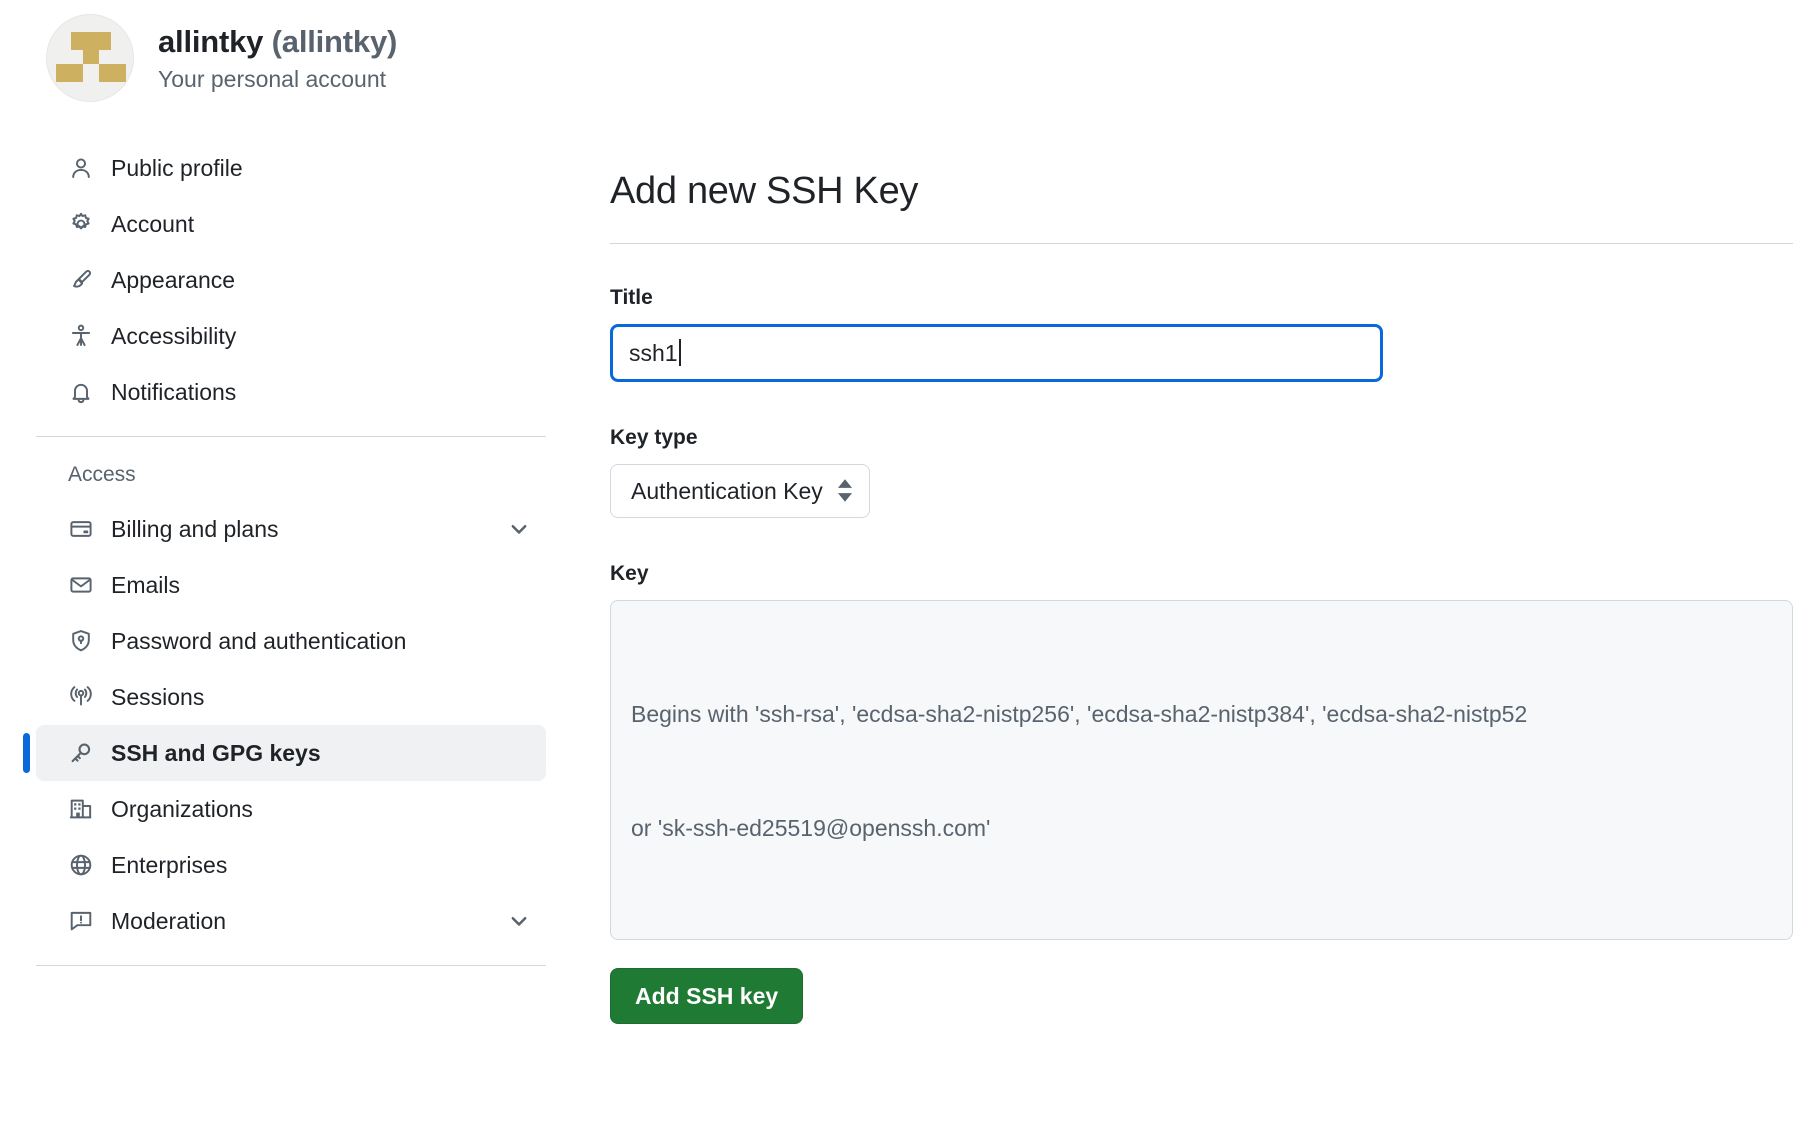  Describe the element at coordinates (195, 529) in the screenshot. I see `sidebar-item-label: Billing and plans` at that location.